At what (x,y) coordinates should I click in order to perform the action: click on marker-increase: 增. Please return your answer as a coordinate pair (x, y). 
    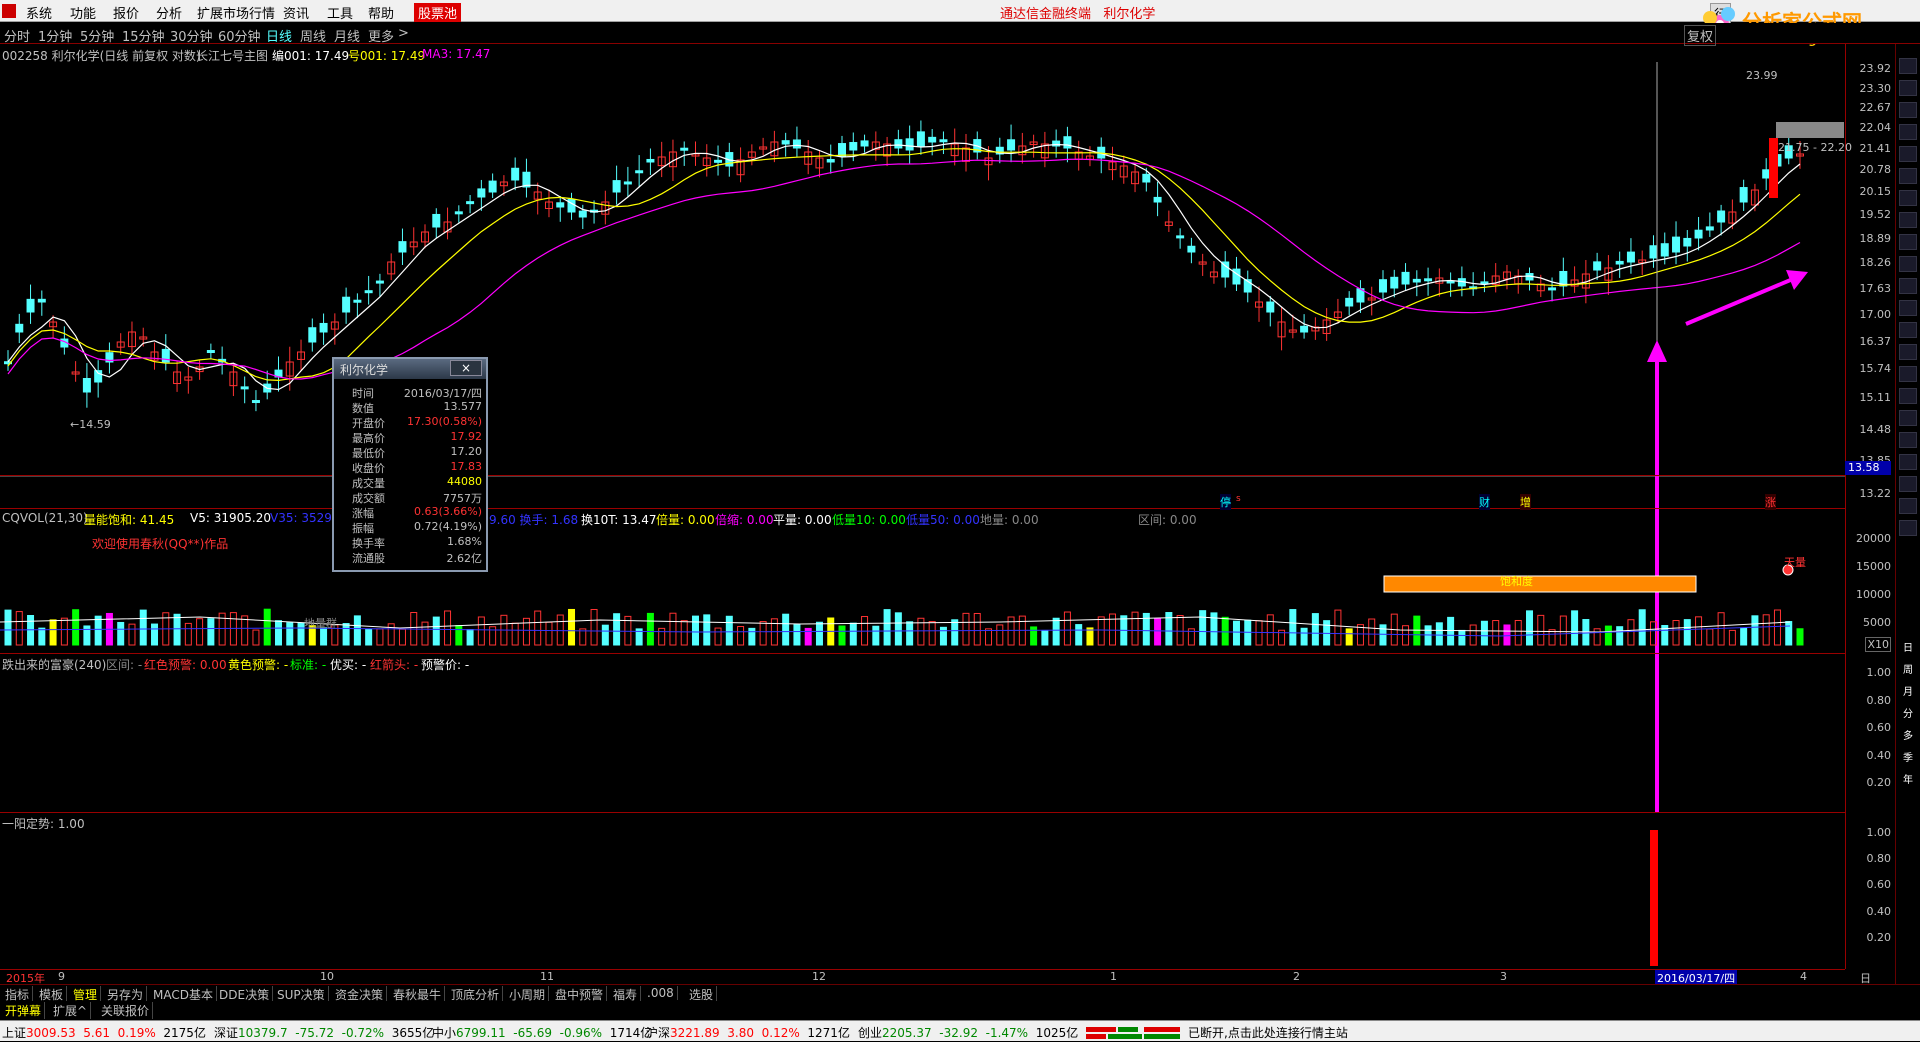
    Looking at the image, I should click on (1525, 502).